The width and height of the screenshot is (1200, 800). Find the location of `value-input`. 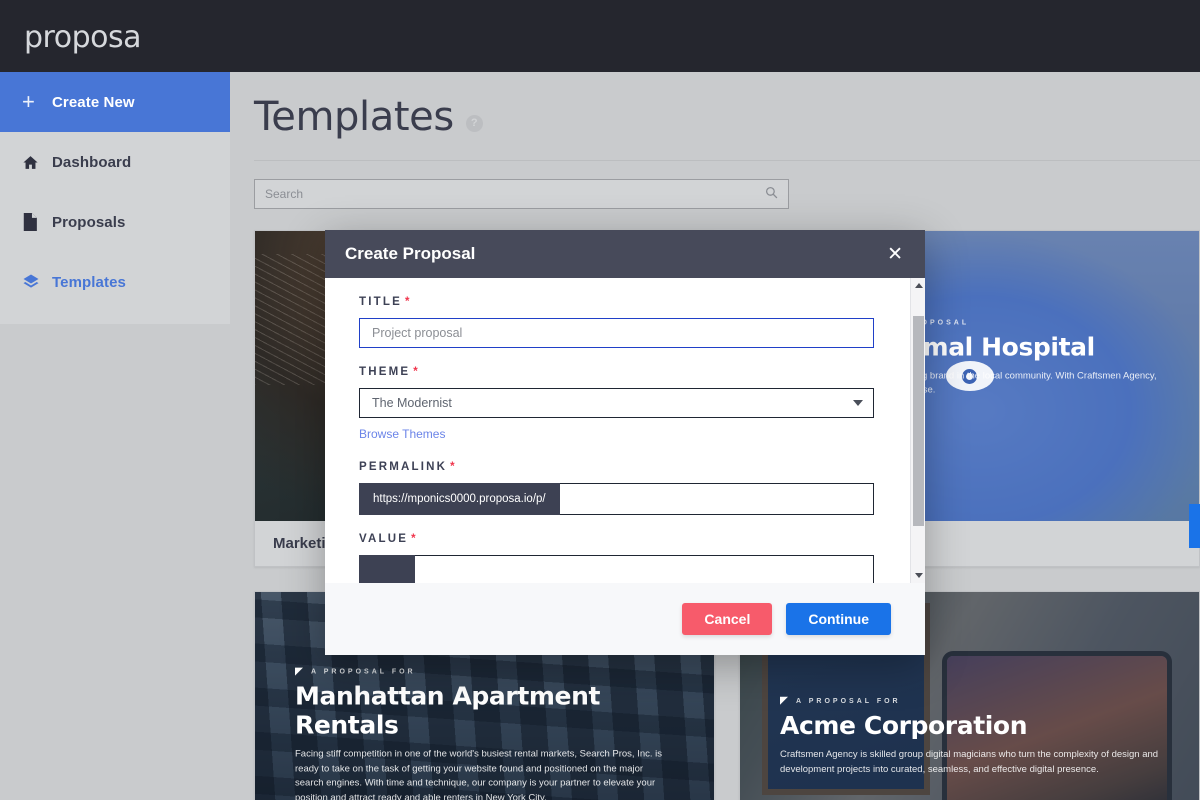

value-input is located at coordinates (644, 569).